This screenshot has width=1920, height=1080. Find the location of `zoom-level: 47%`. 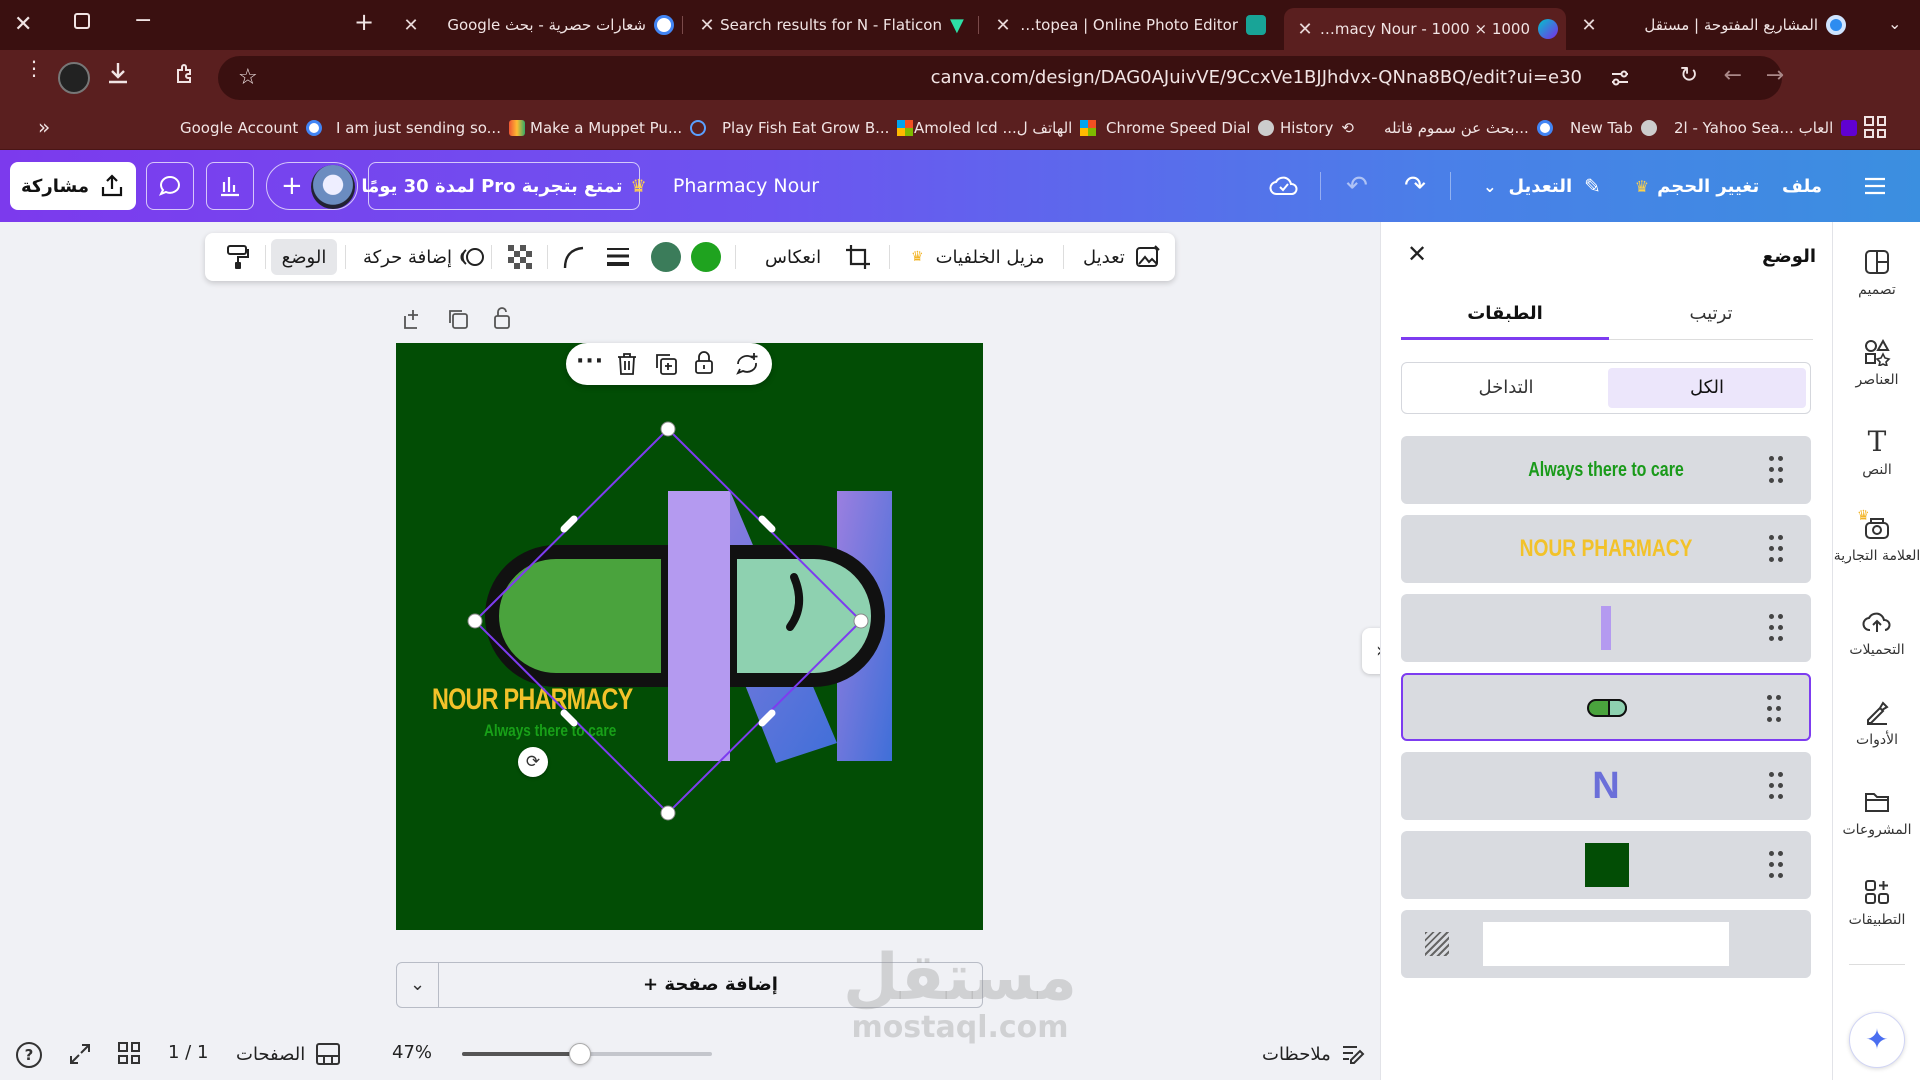

zoom-level: 47% is located at coordinates (412, 1052).